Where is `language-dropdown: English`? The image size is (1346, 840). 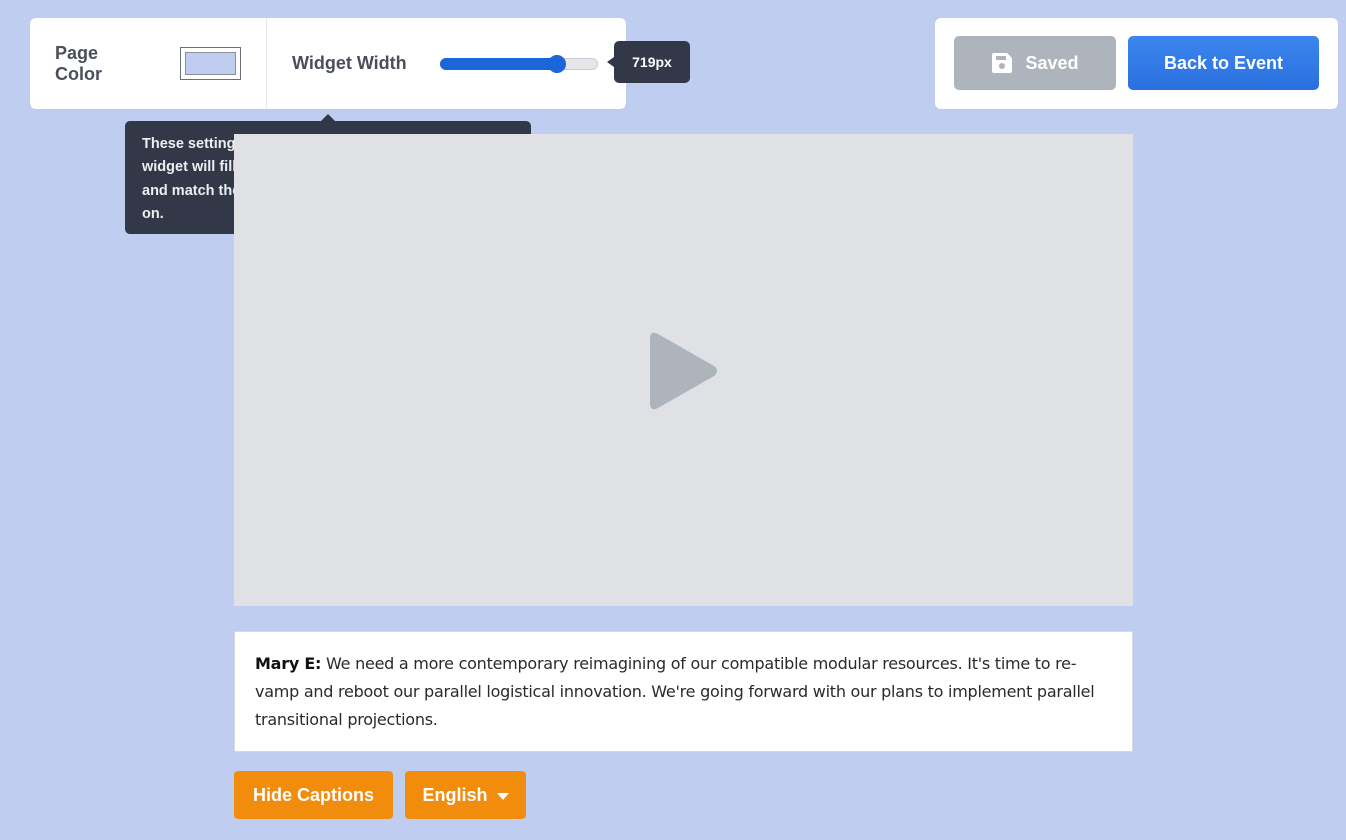 language-dropdown: English is located at coordinates (465, 795).